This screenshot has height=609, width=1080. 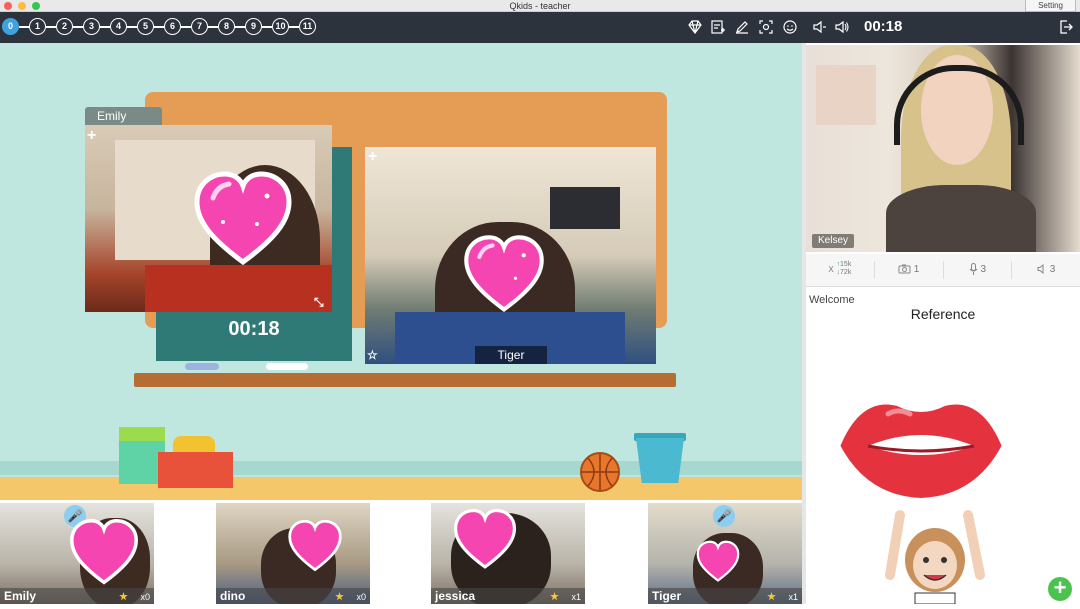 What do you see at coordinates (916, 269) in the screenshot?
I see `camera-count: 1` at bounding box center [916, 269].